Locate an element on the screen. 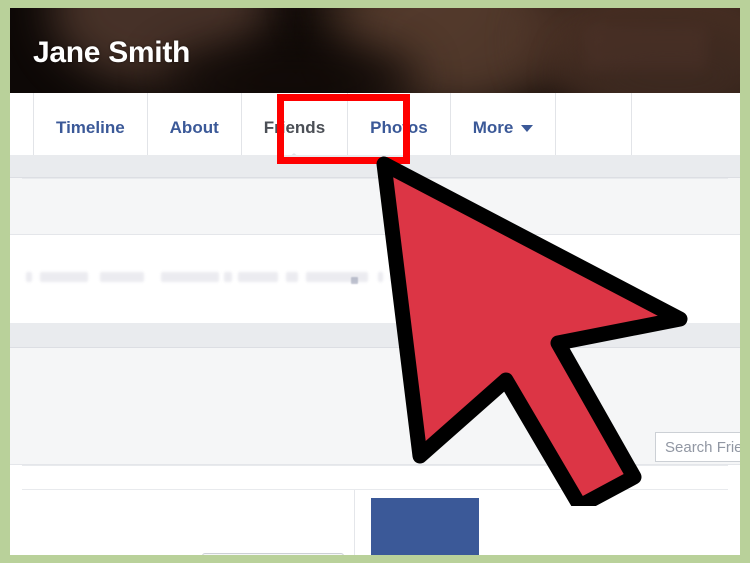 This screenshot has width=750, height=563. tab-about-label: About is located at coordinates (194, 127).